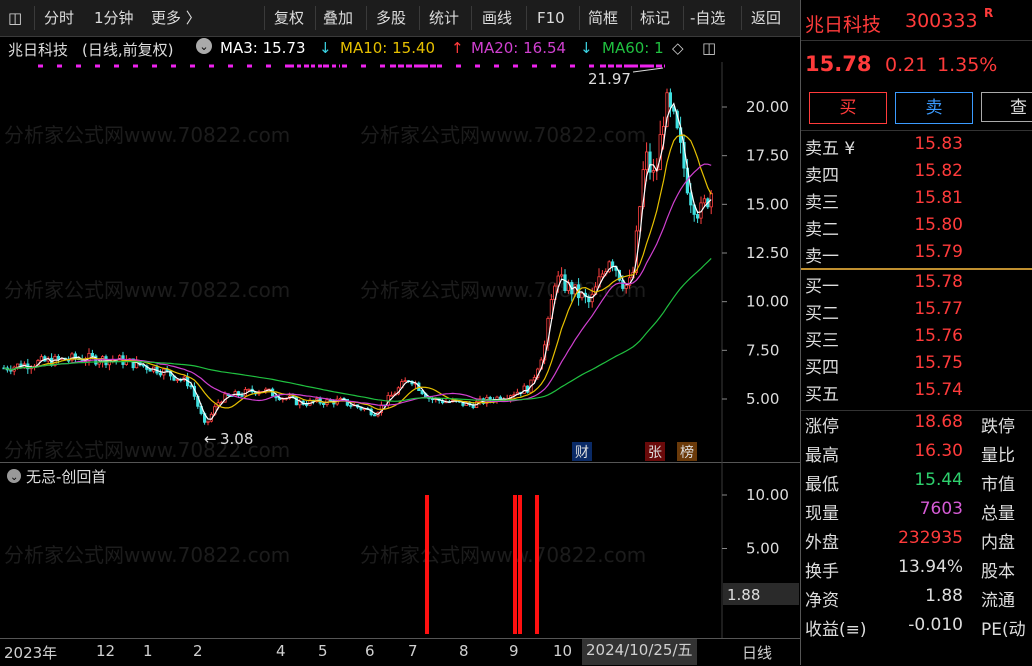 The width and height of the screenshot is (1032, 666). What do you see at coordinates (767, 107) in the screenshot?
I see `y-tick-label: 20.00` at bounding box center [767, 107].